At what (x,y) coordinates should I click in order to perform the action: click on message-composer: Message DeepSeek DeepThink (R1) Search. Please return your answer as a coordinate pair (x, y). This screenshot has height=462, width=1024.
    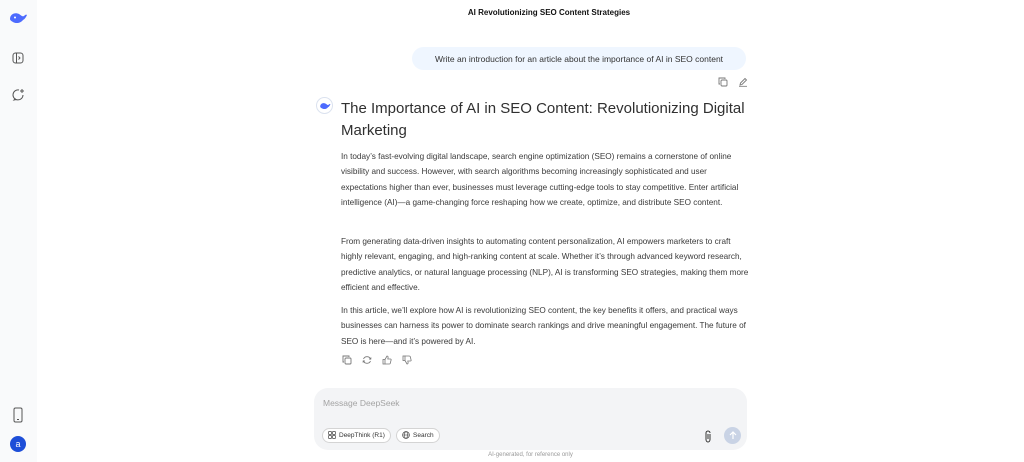
    Looking at the image, I should click on (530, 419).